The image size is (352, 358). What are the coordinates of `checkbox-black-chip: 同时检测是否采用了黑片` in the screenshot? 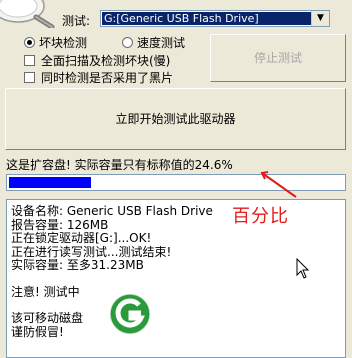 It's located at (98, 78).